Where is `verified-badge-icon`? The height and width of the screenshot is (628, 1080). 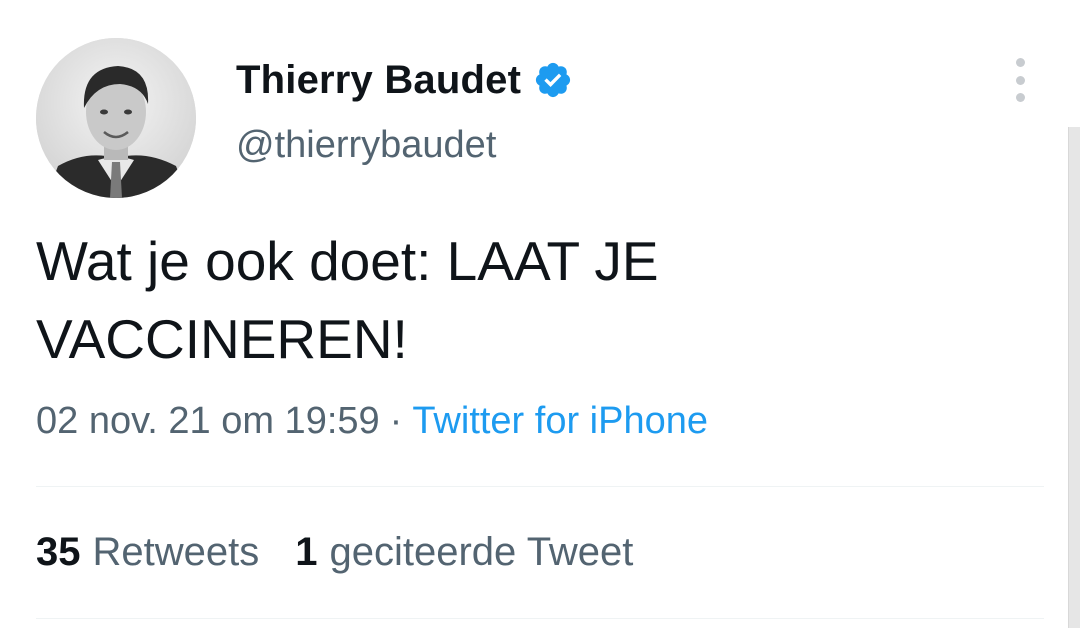
verified-badge-icon is located at coordinates (553, 80).